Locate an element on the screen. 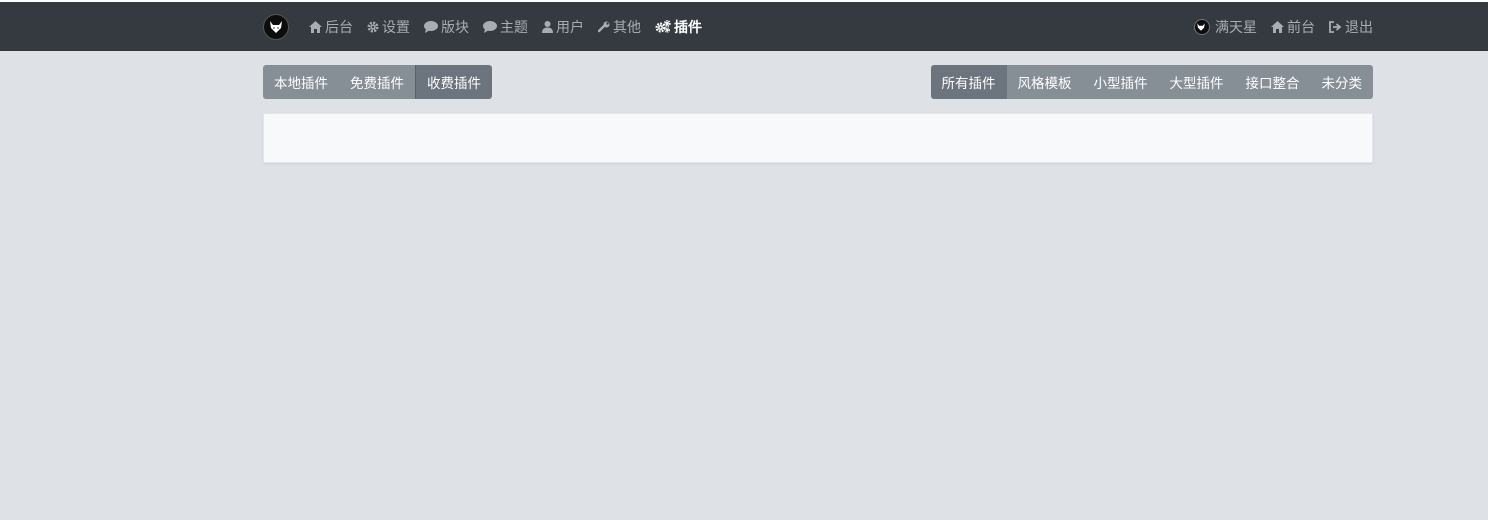  tab-uncategorized: 未分类 is located at coordinates (1341, 82).